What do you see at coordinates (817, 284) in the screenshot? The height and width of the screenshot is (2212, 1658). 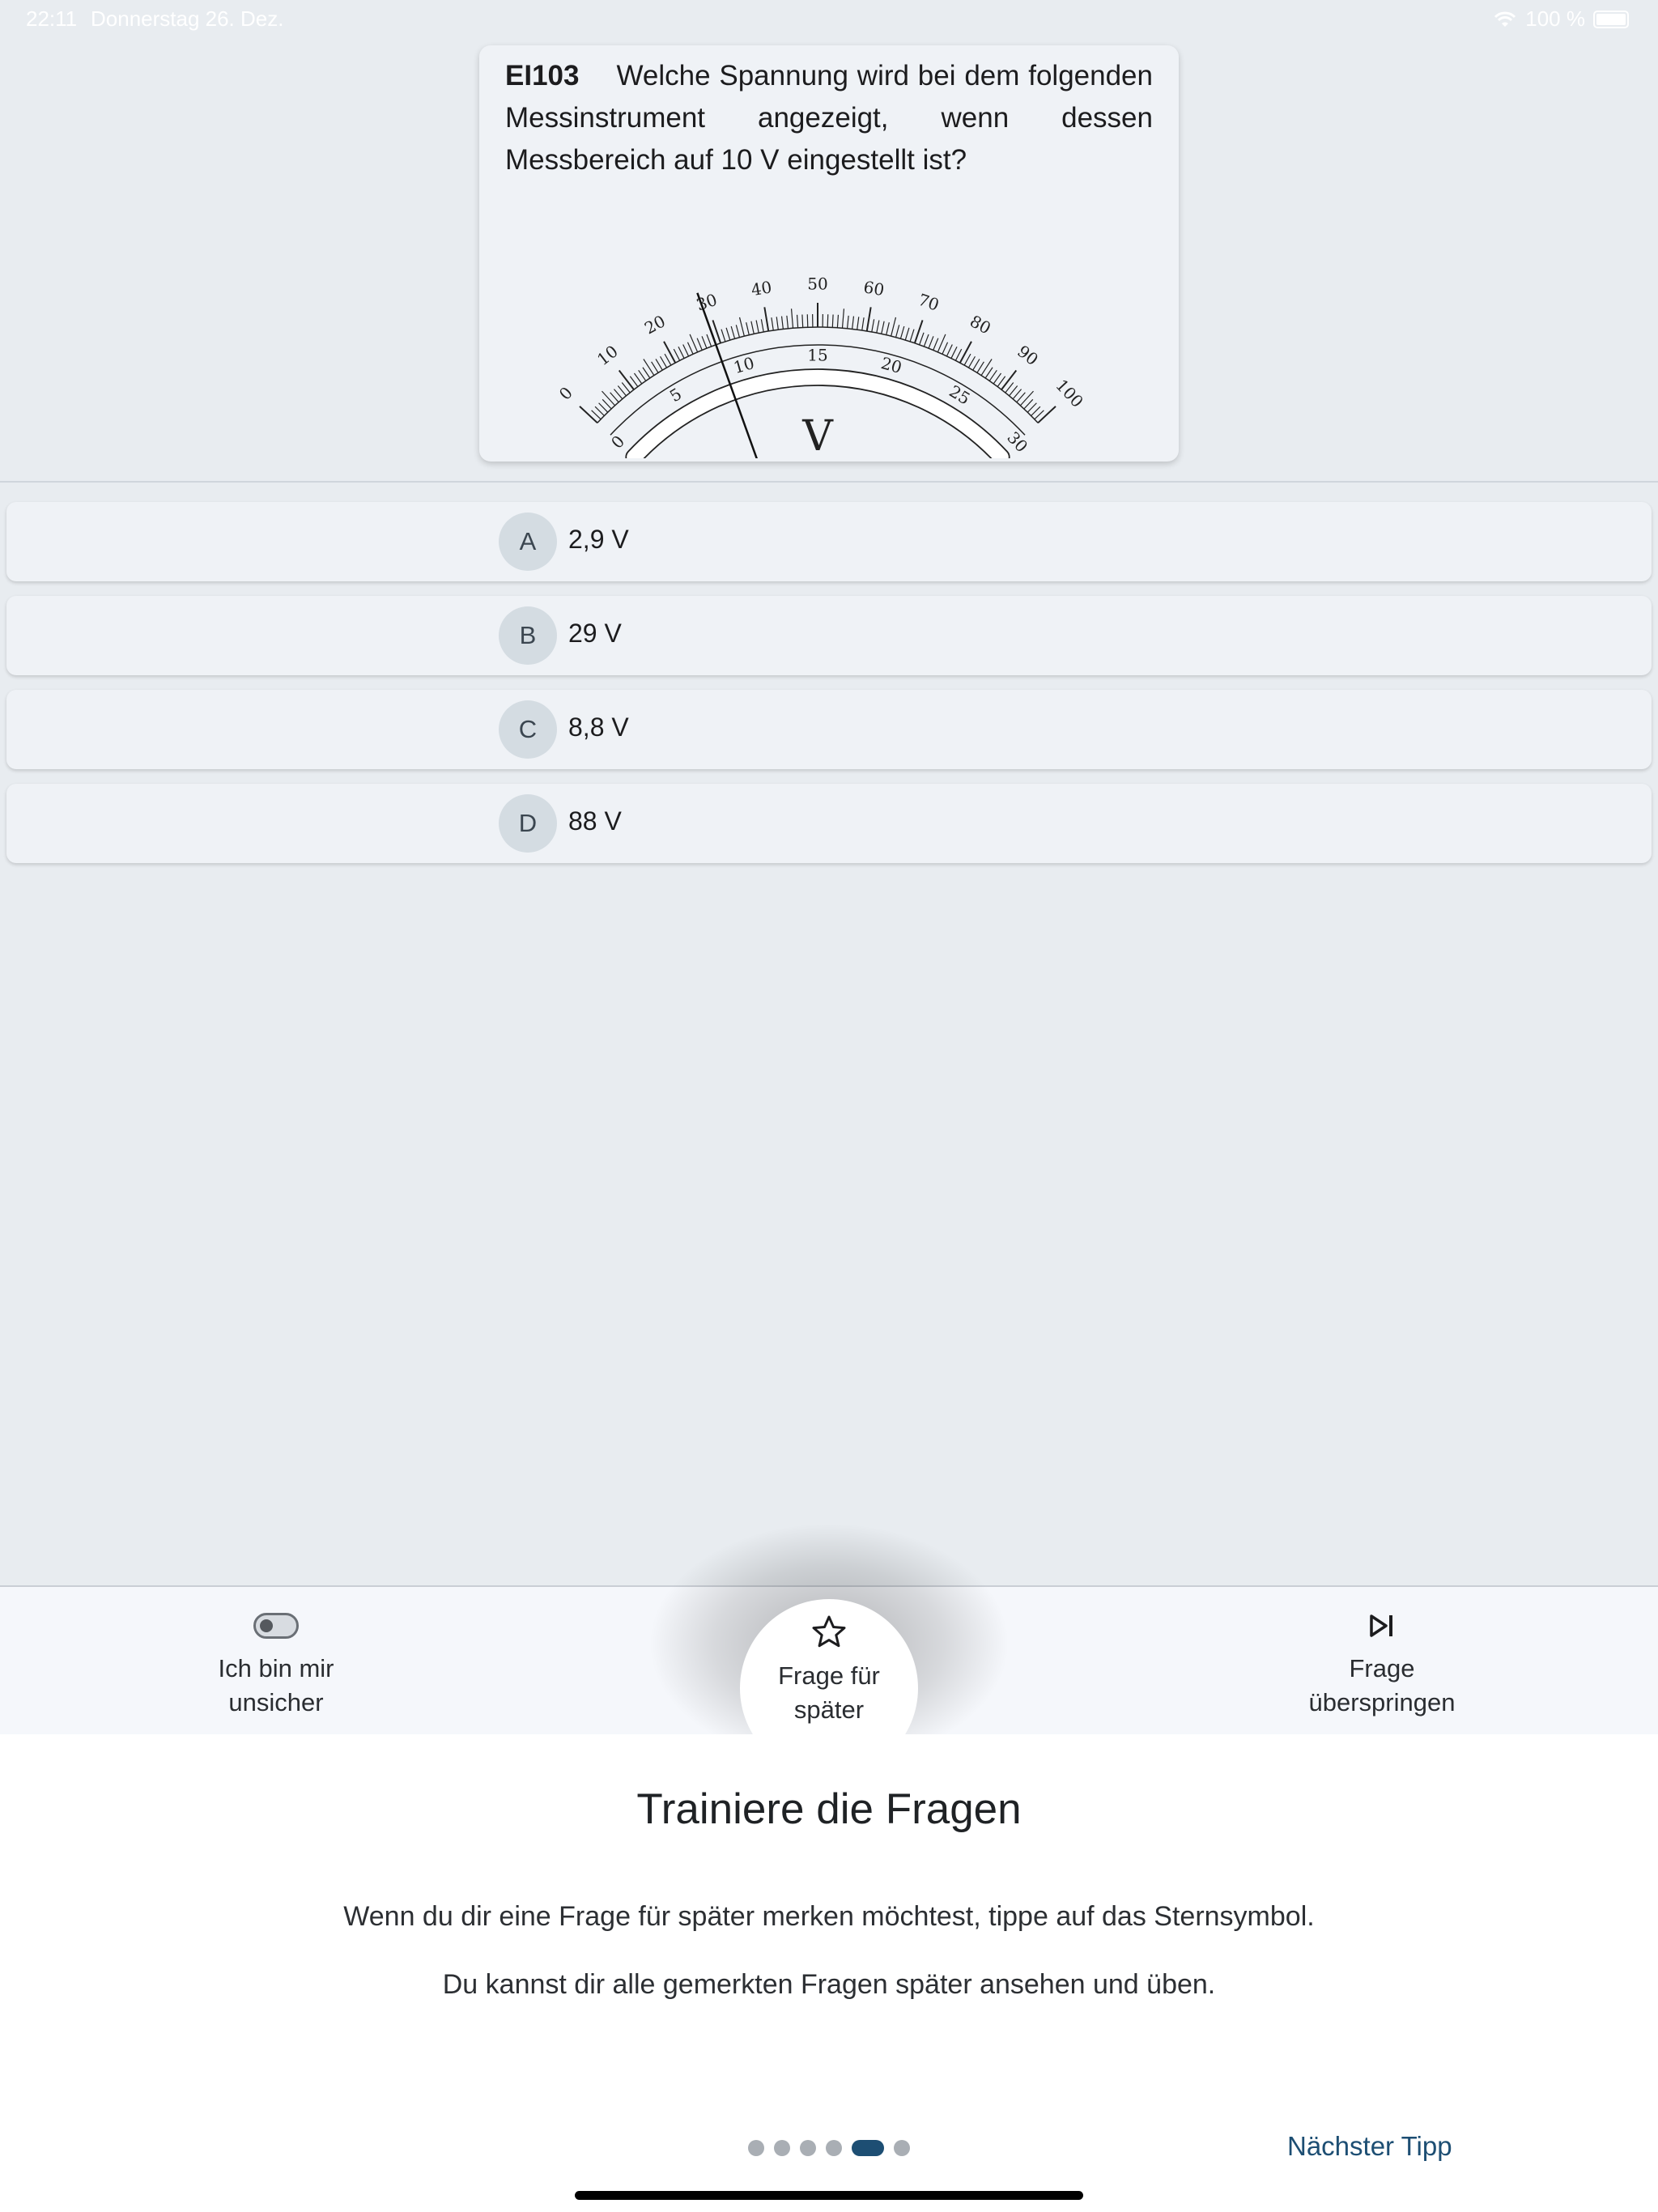 I see `outer-scale-label: 50` at bounding box center [817, 284].